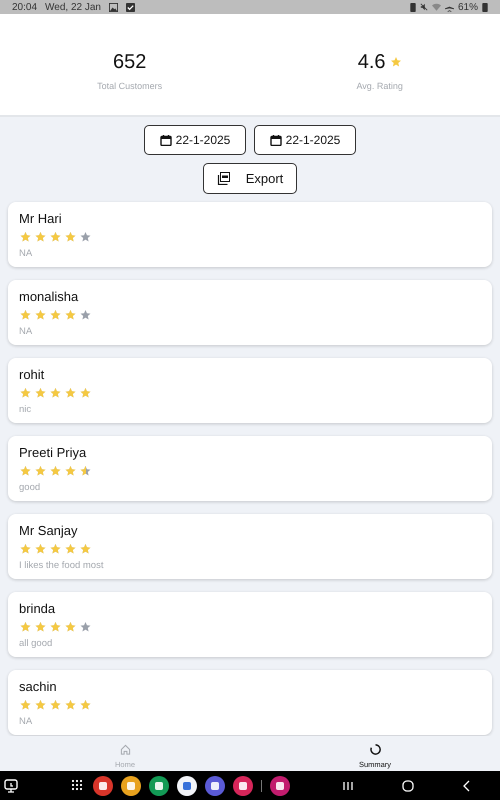  Describe the element at coordinates (30, 488) in the screenshot. I see `review-comment: good` at that location.